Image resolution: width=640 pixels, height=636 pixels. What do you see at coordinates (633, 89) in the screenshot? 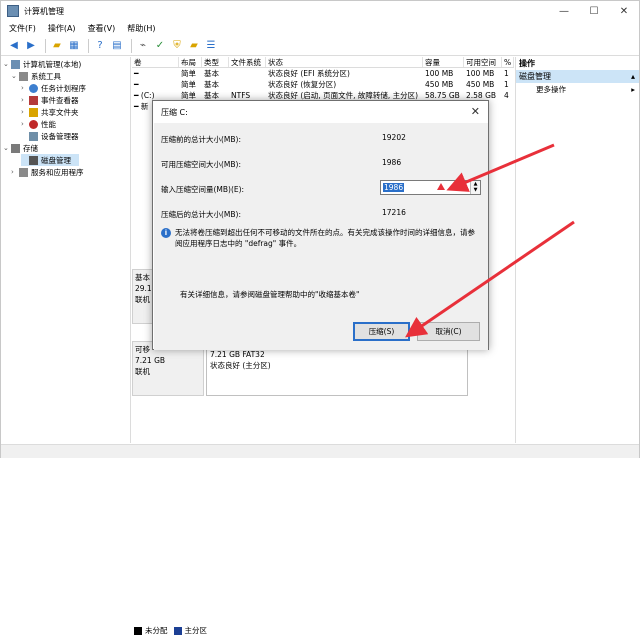
I see `submenu-arrow-icon: ▸` at bounding box center [633, 89].